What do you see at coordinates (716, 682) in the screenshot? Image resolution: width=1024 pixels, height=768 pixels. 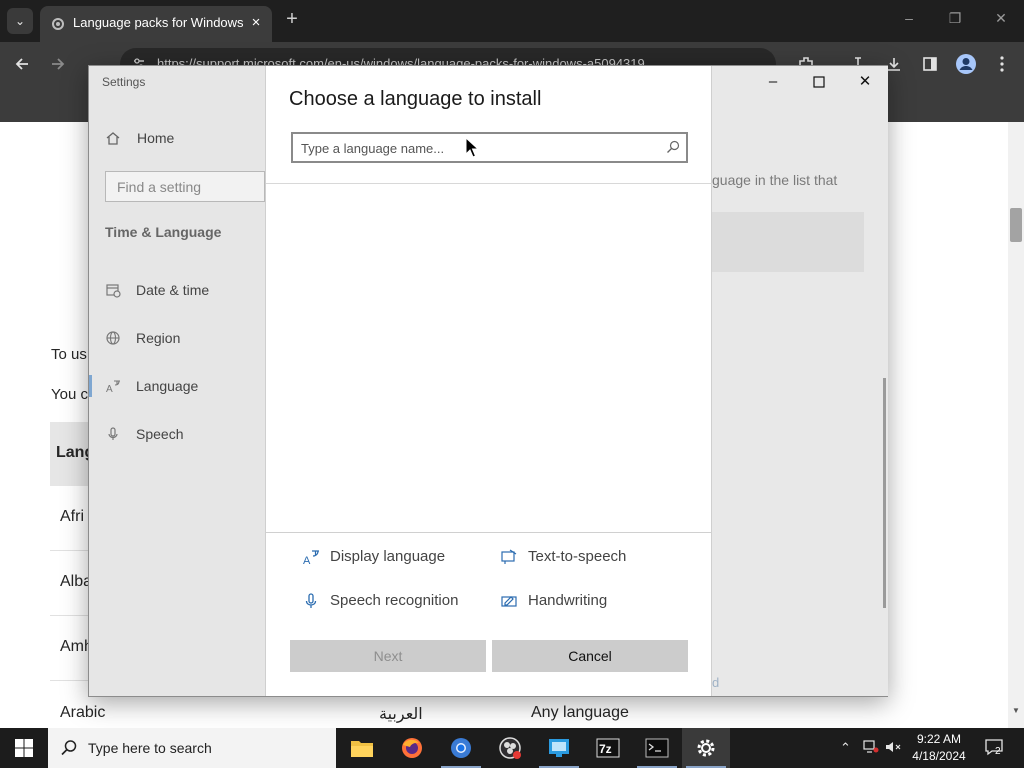 I see `settings-link: d` at bounding box center [716, 682].